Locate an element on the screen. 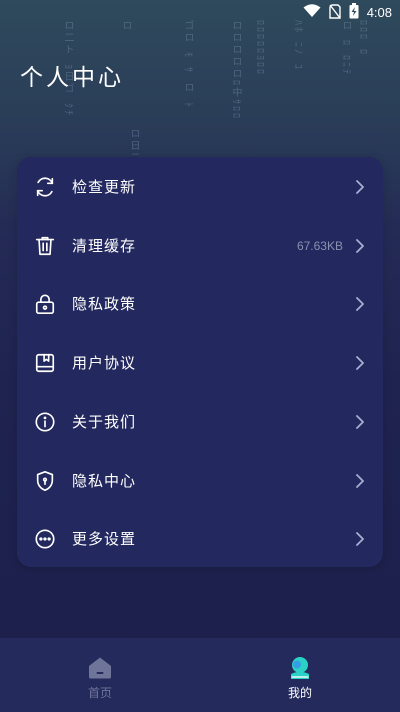 This screenshot has height=712, width=400. menu-item-user-agreement: 用户协议 is located at coordinates (200, 362).